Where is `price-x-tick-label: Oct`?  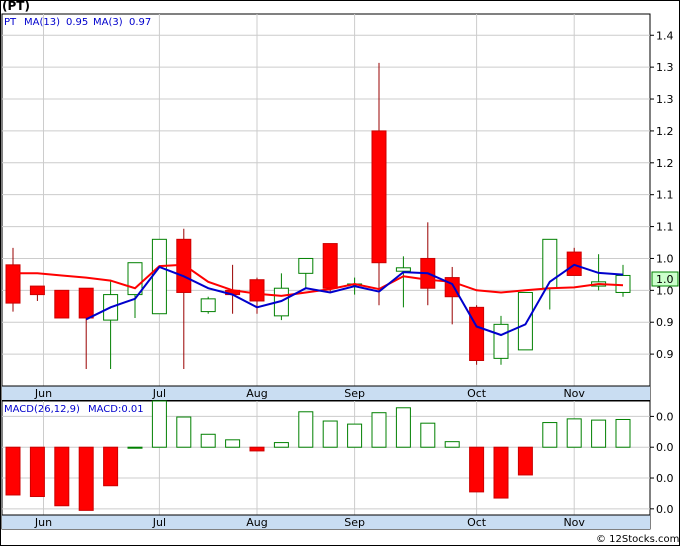
price-x-tick-label: Oct is located at coordinates (477, 393).